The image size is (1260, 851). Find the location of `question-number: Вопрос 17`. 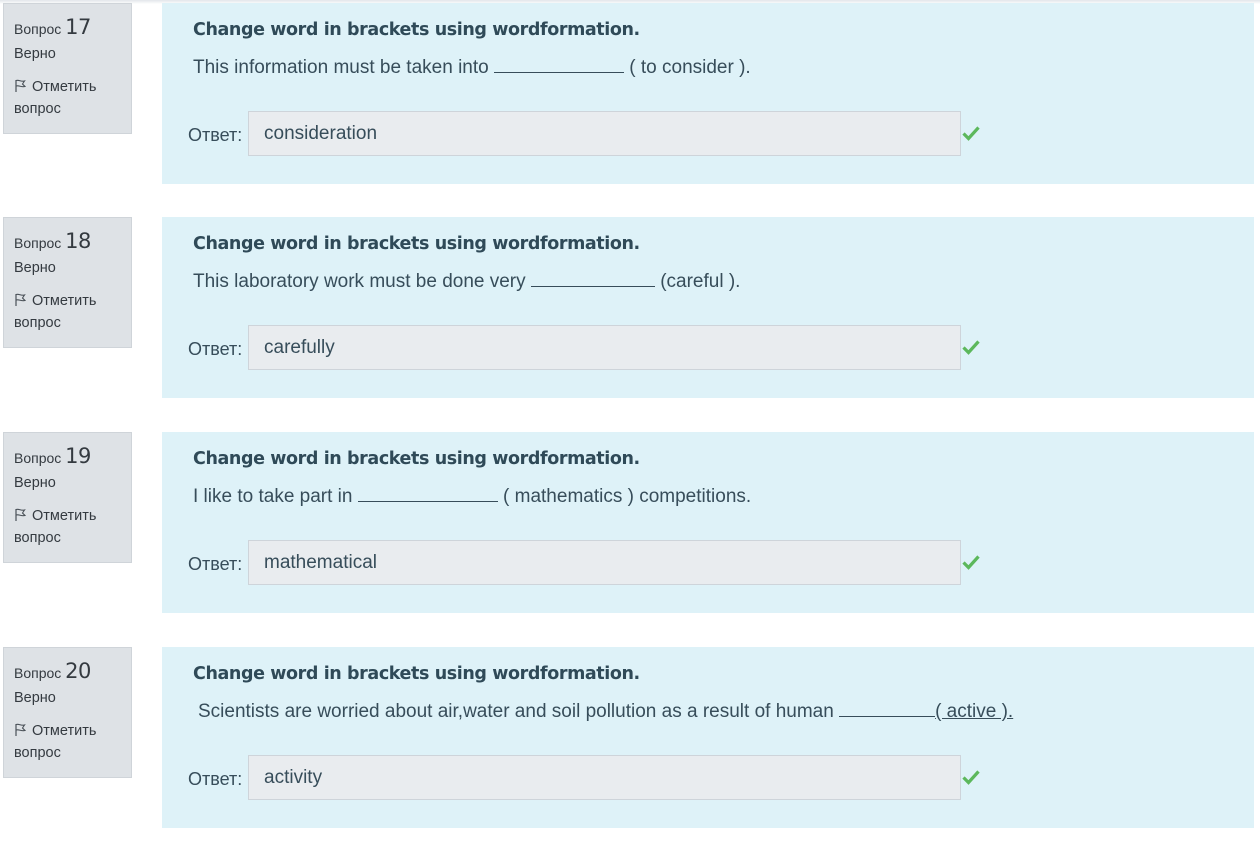

question-number: Вопрос 17 is located at coordinates (72, 27).